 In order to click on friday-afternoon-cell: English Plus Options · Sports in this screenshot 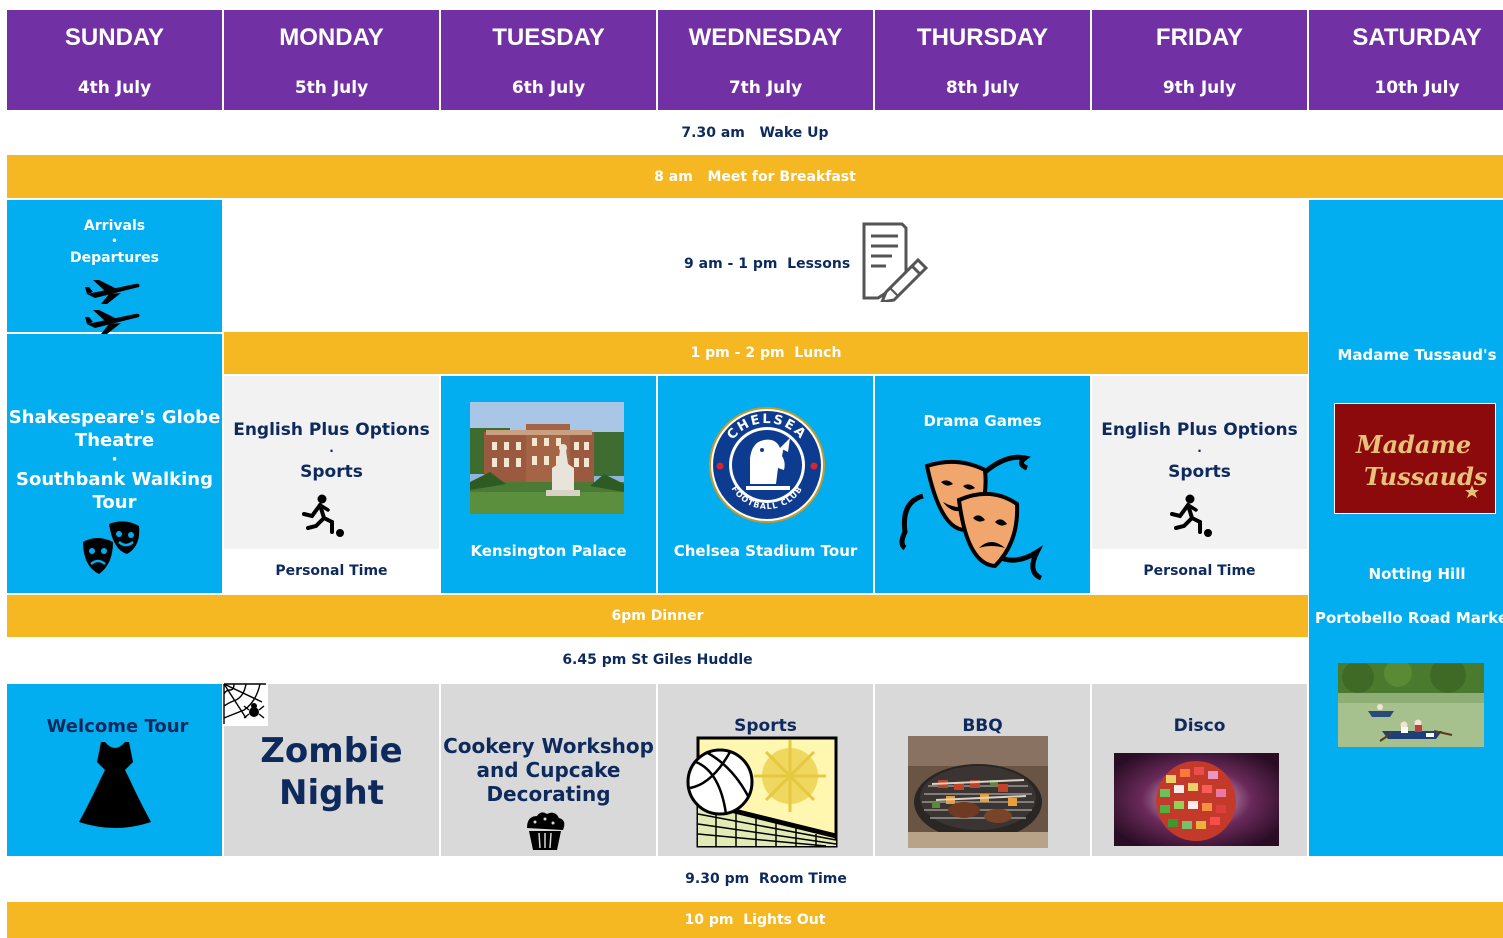, I will do `click(1199, 462)`.